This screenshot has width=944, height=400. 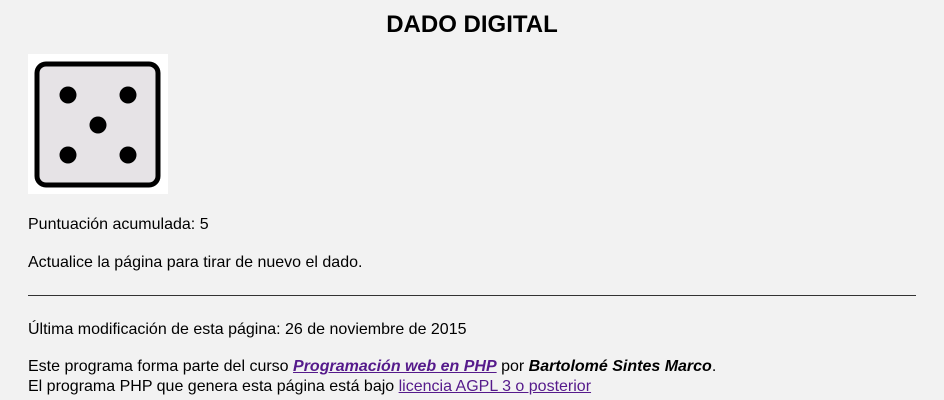 What do you see at coordinates (204, 224) in the screenshot?
I see `score-value: 5` at bounding box center [204, 224].